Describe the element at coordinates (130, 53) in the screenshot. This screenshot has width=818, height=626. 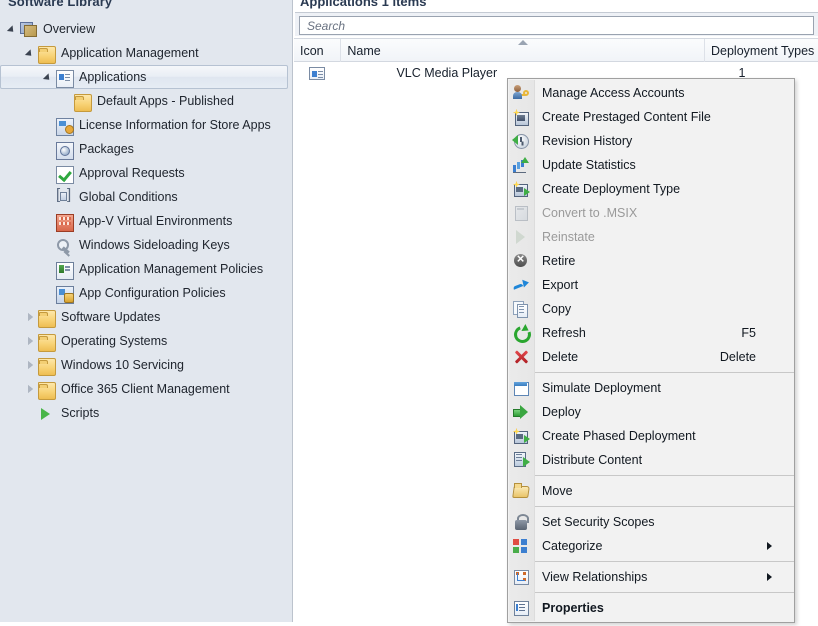
I see `sidebar-item-label: Application Management` at that location.